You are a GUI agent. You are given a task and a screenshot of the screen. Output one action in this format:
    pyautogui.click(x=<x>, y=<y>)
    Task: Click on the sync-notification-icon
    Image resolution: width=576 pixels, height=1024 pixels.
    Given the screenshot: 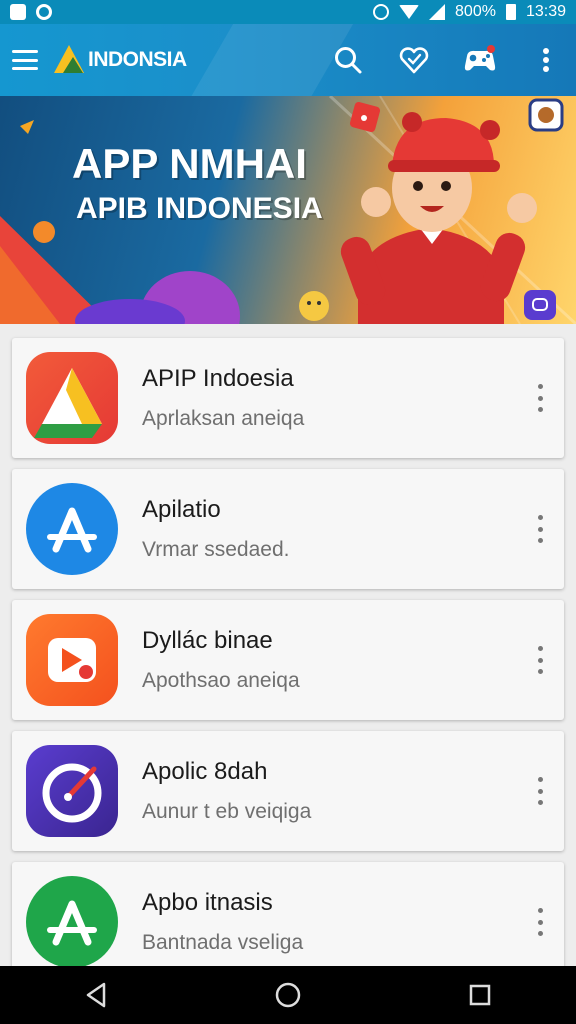 What is the action you would take?
    pyautogui.click(x=44, y=12)
    